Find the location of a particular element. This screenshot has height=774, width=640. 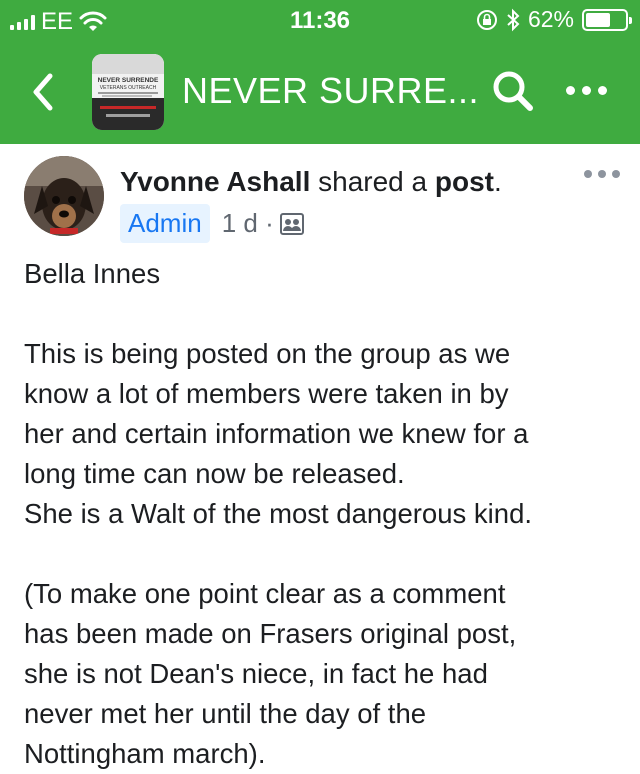

post-line: she is not Dean's niece, in fact he had is located at coordinates (256, 673).